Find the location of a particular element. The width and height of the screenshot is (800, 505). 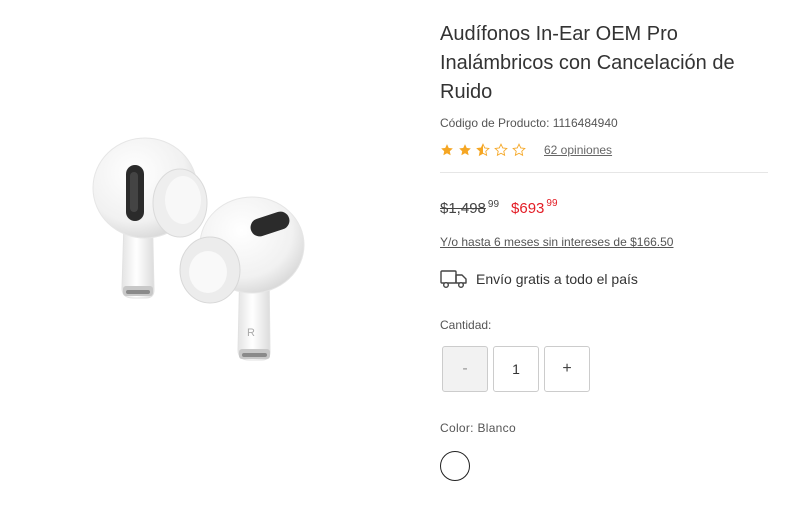

shipping-info: Envío gratis a todo el país is located at coordinates (539, 279).